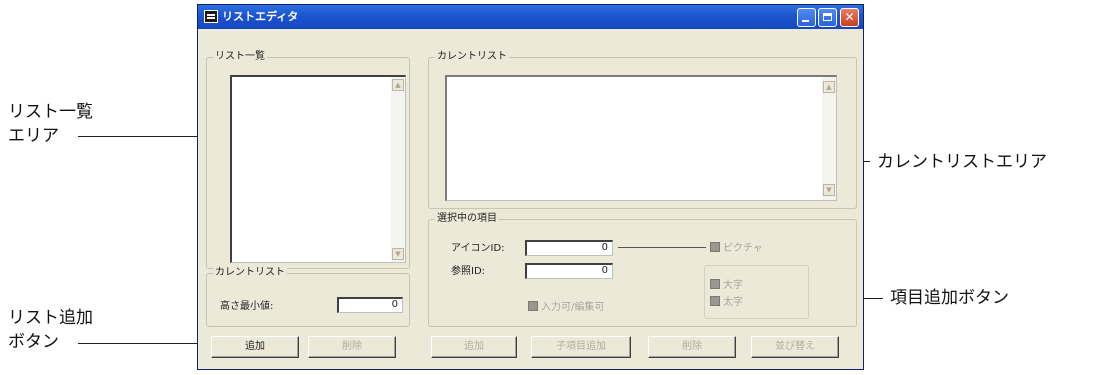  I want to click on icon-id-field: 0, so click(569, 248).